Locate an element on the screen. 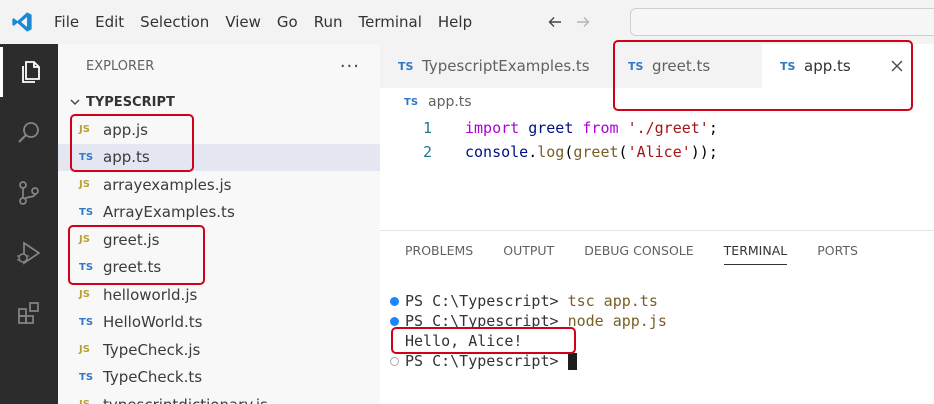 The width and height of the screenshot is (934, 404). tab-typescriptexamples-ts: TS TypescriptExamples.ts is located at coordinates (496, 66).